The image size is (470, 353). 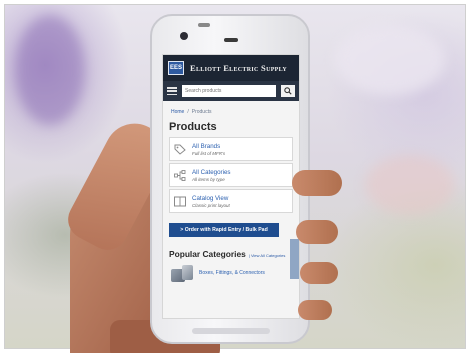 I want to click on category-item: Boxes, Fittings, & Connectors, so click(x=231, y=273).